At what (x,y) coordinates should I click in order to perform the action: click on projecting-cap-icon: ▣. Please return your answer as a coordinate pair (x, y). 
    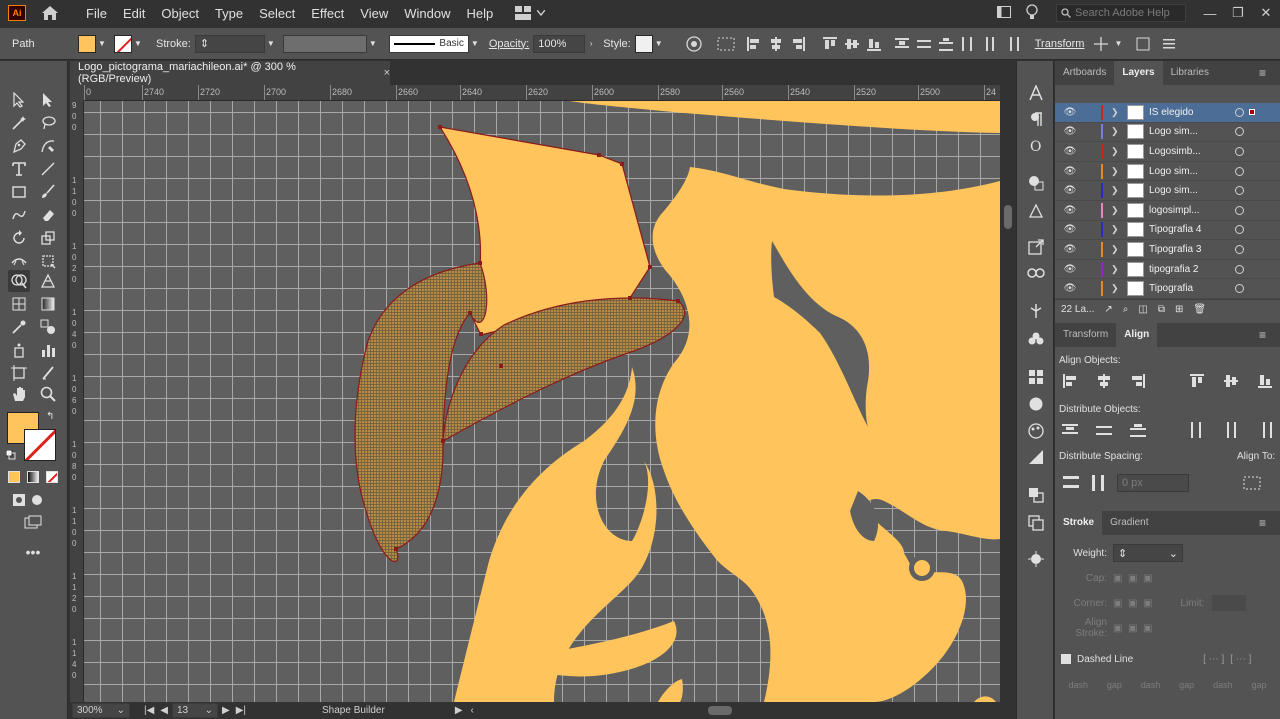
    Looking at the image, I should click on (1147, 578).